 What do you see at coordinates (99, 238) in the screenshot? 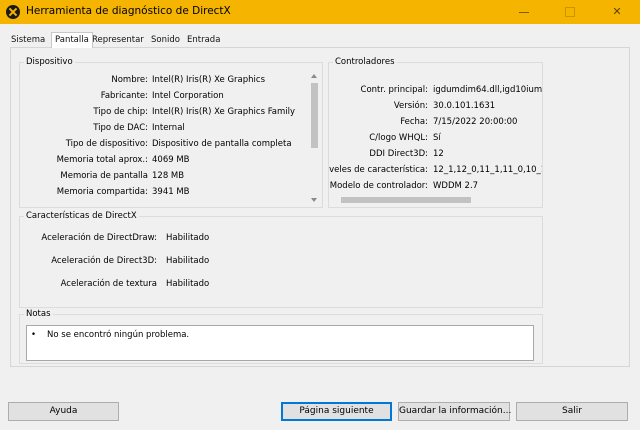
I see `feature-label: Aceleración de DirectDraw:` at bounding box center [99, 238].